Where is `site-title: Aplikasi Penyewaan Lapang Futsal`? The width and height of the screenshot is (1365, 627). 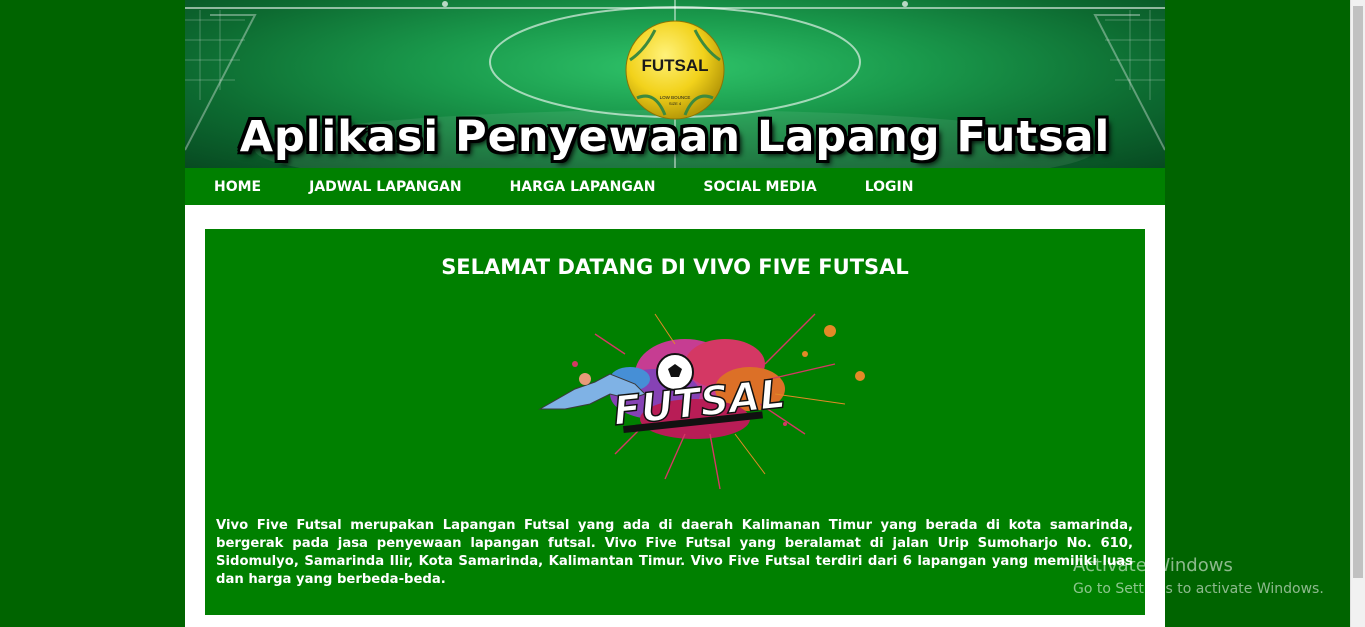
site-title: Aplikasi Penyewaan Lapang Futsal is located at coordinates (675, 137).